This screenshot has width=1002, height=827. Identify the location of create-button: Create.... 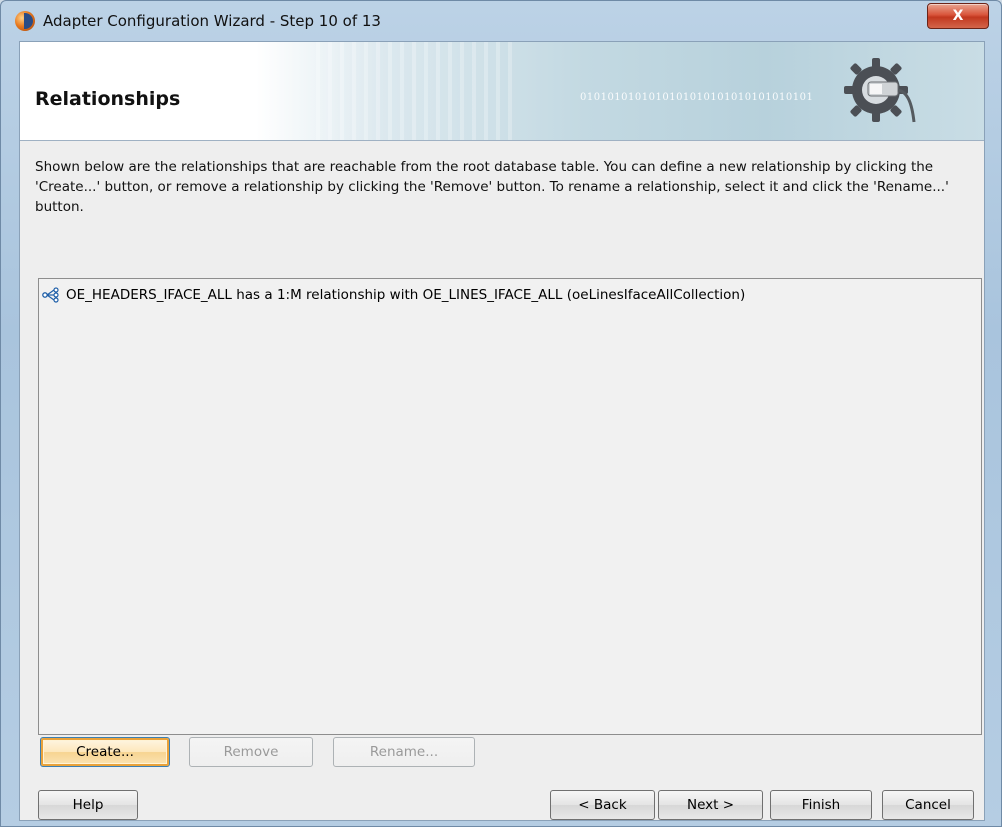
(105, 752).